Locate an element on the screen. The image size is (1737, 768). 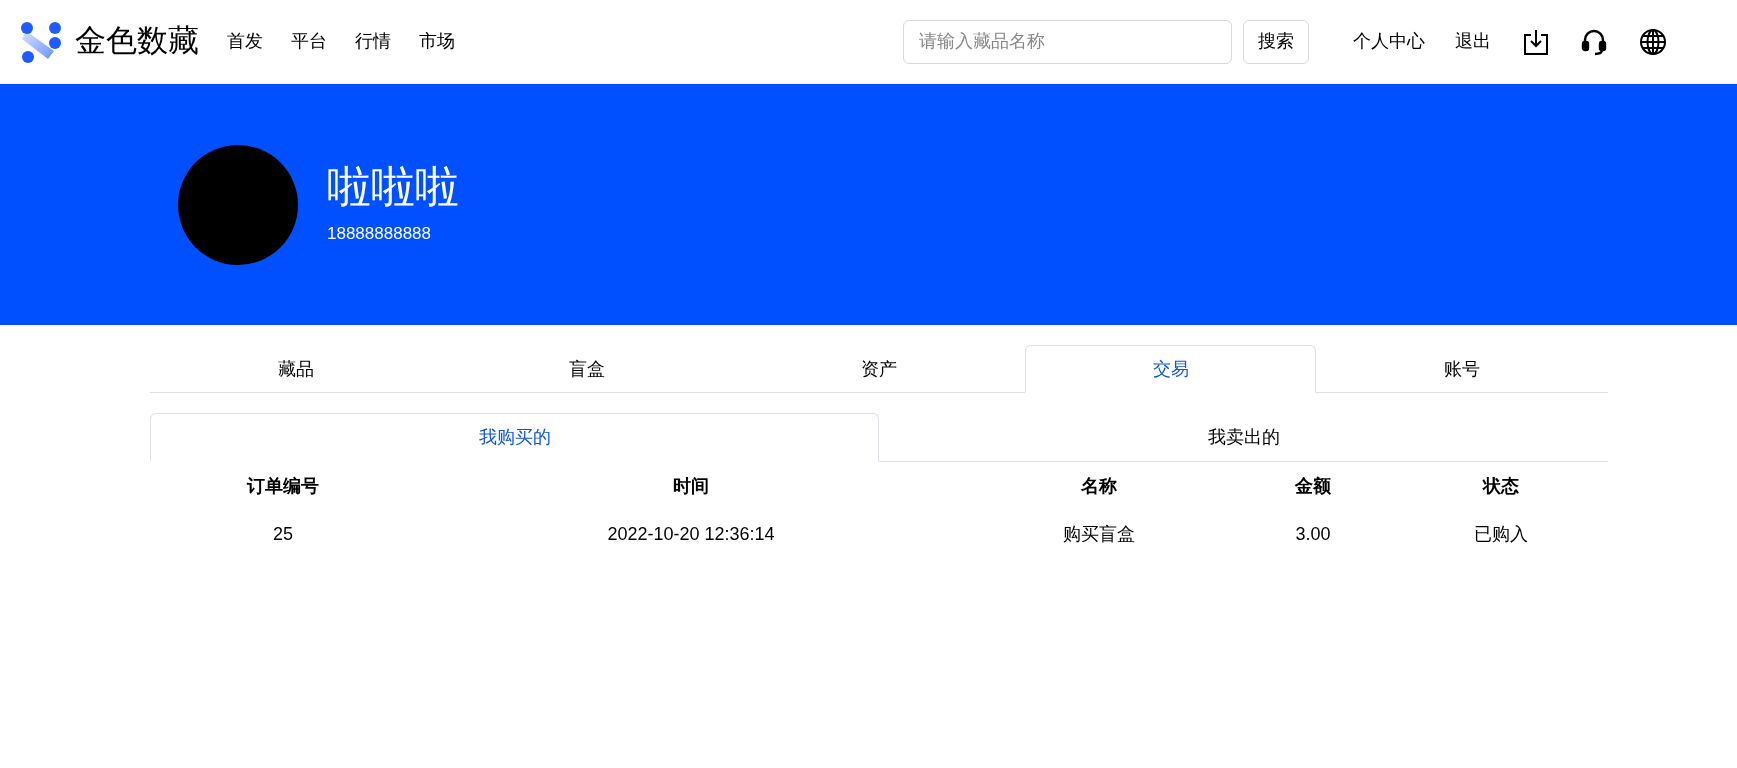
column-header: 金额 is located at coordinates (1313, 486).